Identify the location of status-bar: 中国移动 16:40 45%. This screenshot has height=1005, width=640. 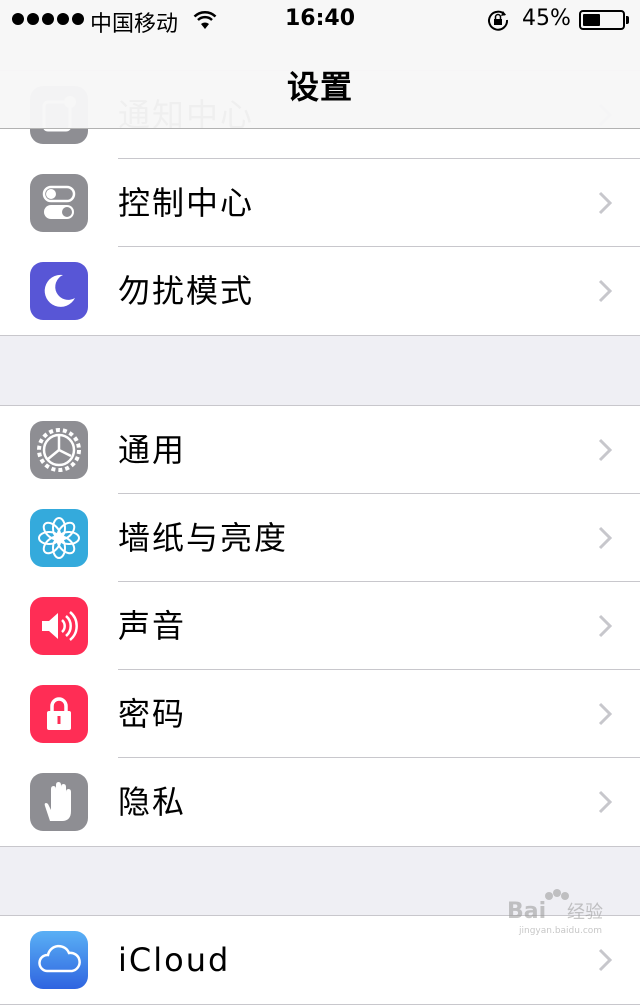
(320, 20).